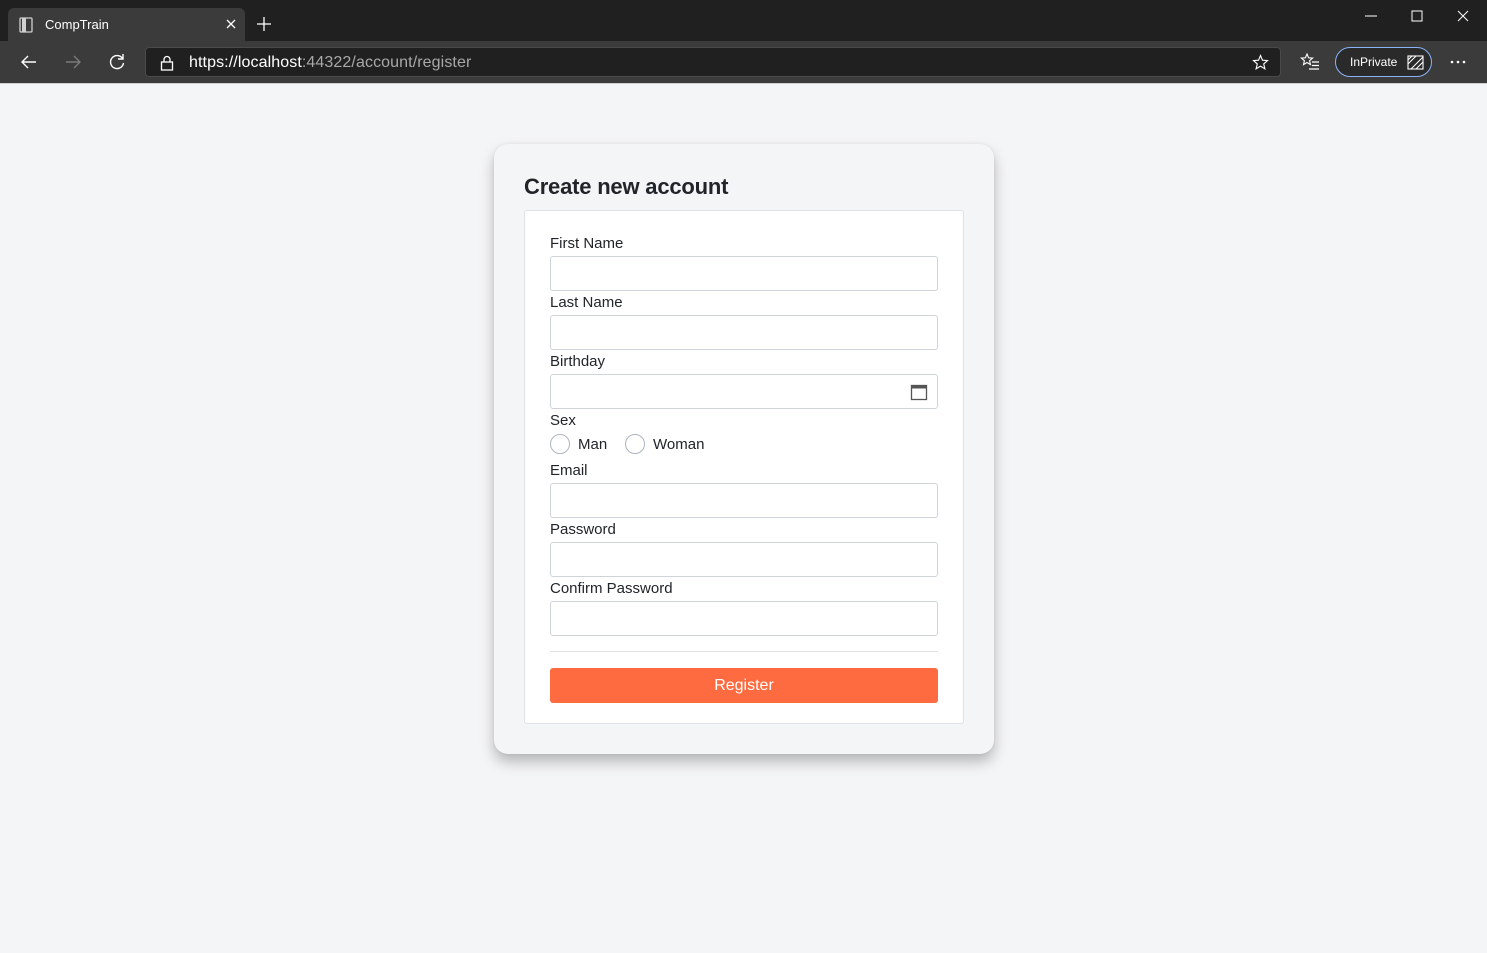 The image size is (1487, 953). I want to click on browser-tab: CompTrain, so click(126, 24).